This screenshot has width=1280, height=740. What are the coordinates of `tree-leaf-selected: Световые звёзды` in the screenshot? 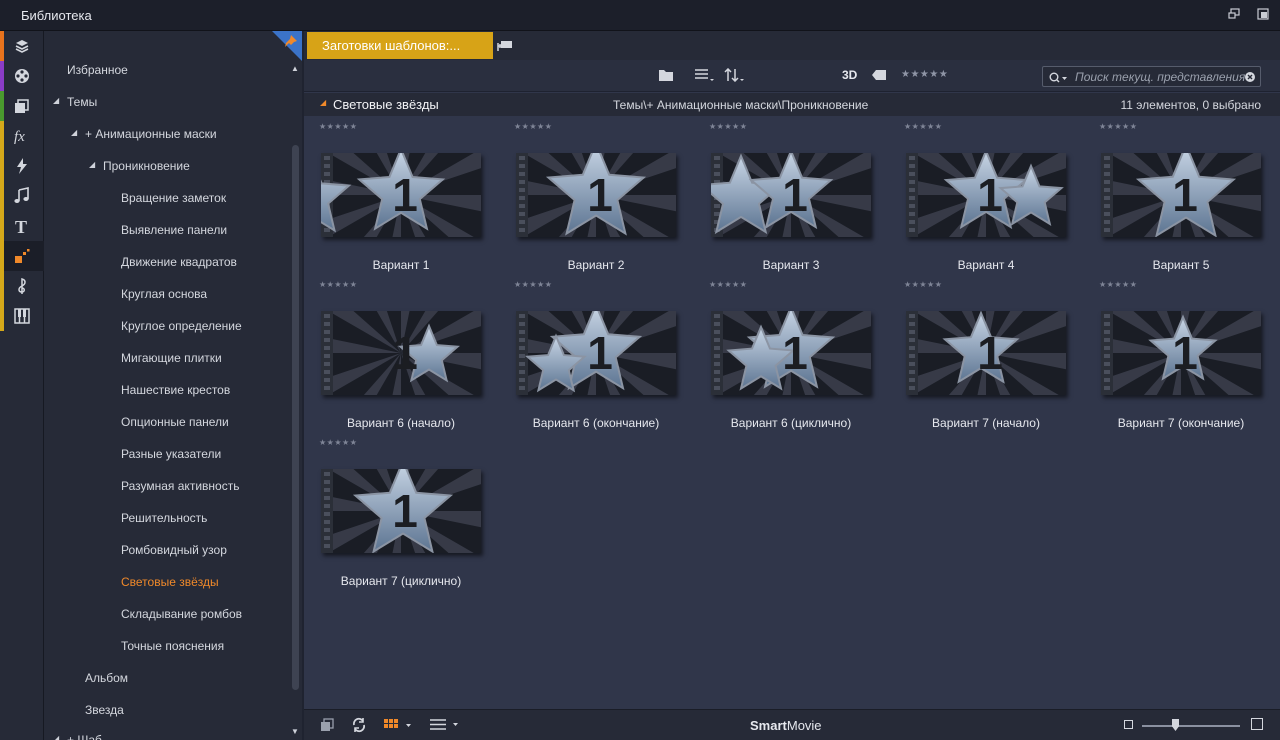 It's located at (170, 582).